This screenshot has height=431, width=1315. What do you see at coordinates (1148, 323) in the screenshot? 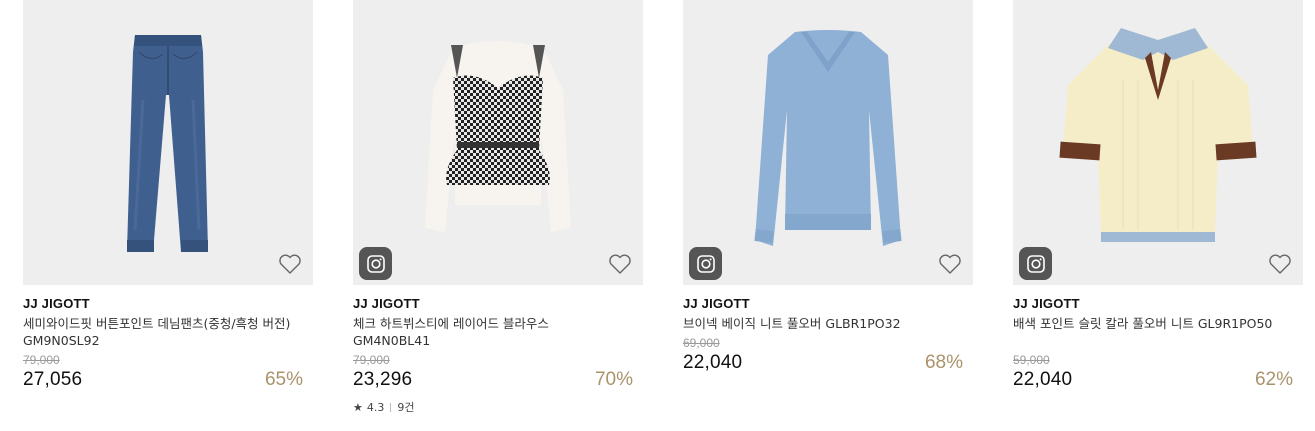
I see `product-name: 배색 포인트 슬릿 칼라 풀오버 니트 GL9R1PO50` at bounding box center [1148, 323].